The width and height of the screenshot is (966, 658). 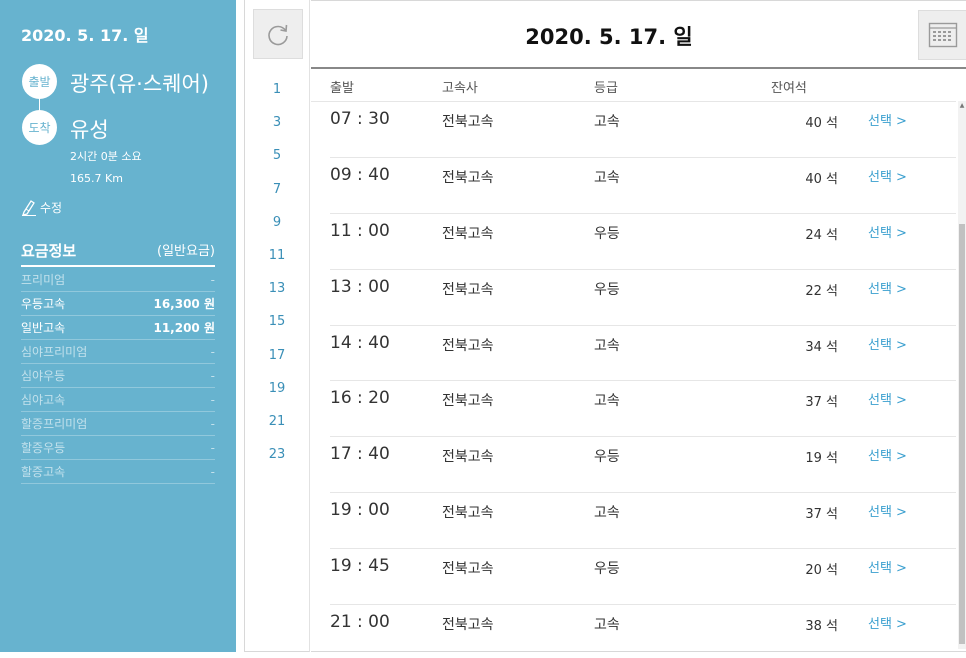 I want to click on remaining-seats: 38 석, so click(x=821, y=627).